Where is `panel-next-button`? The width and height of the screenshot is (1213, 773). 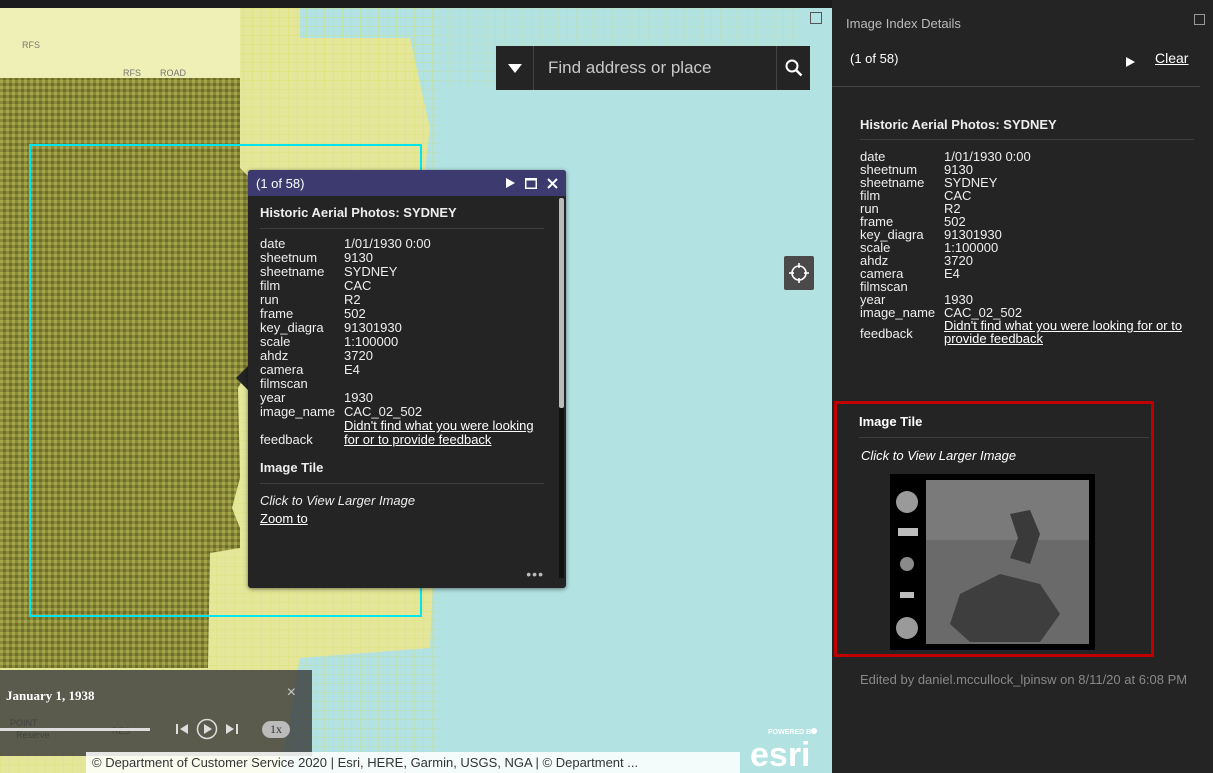 panel-next-button is located at coordinates (1130, 63).